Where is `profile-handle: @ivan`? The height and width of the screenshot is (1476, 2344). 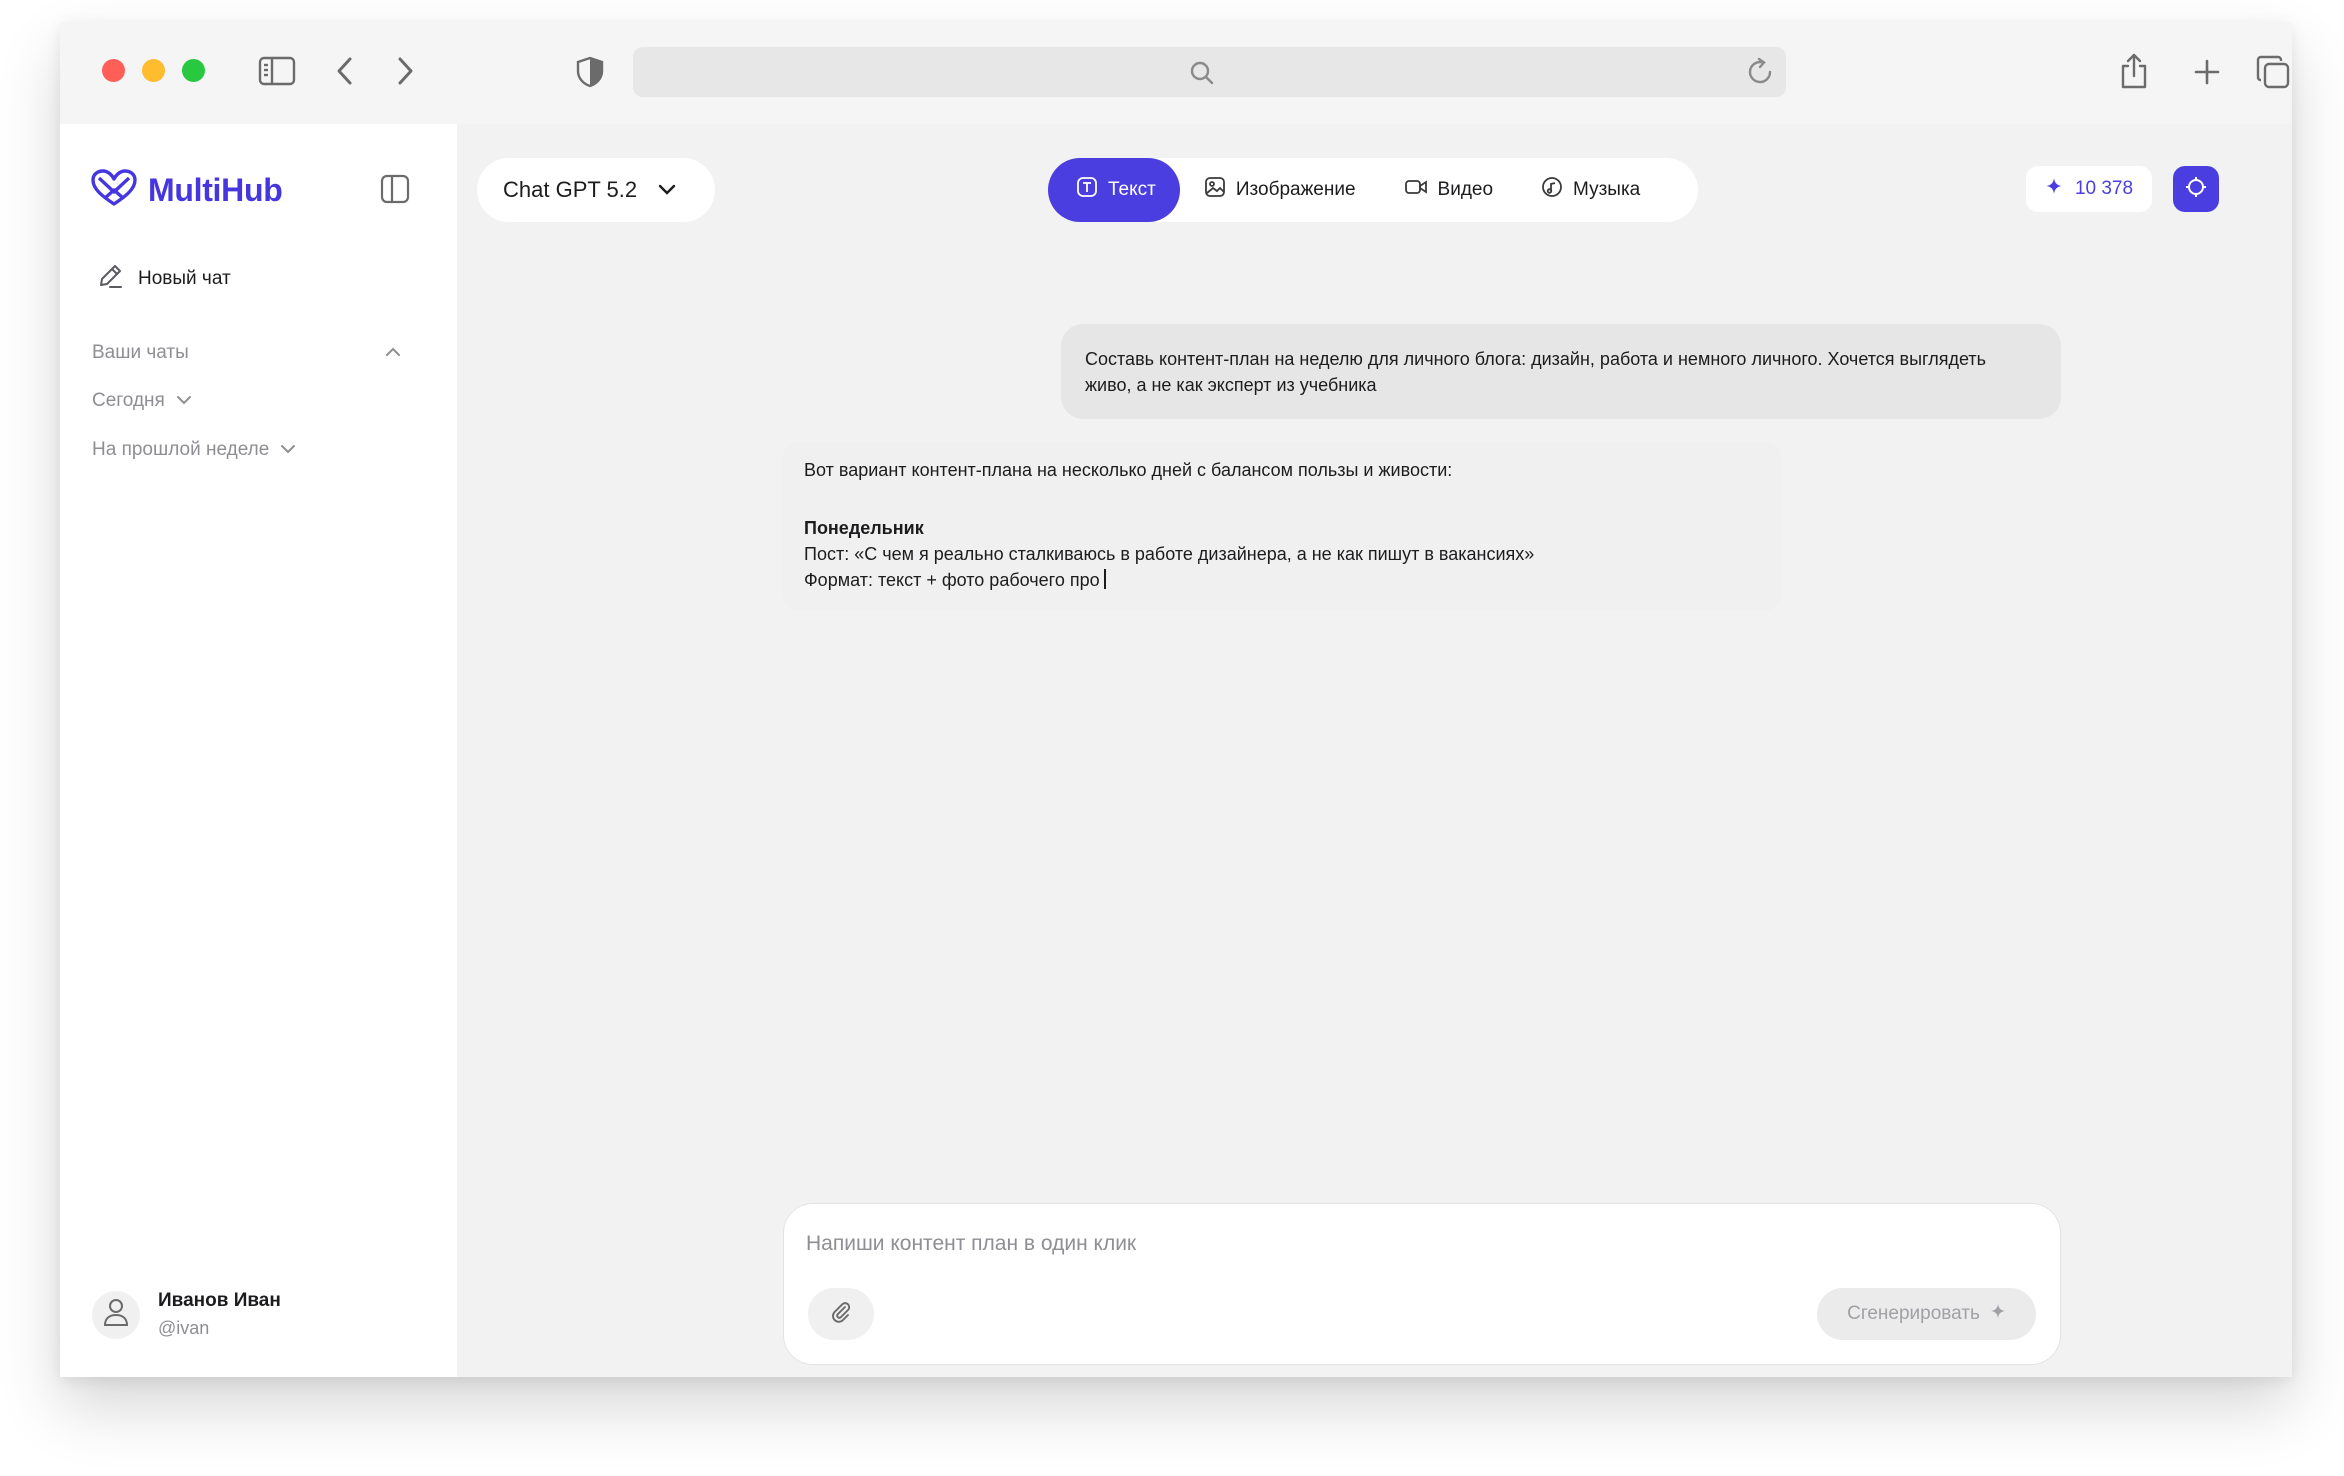 profile-handle: @ivan is located at coordinates (184, 1328).